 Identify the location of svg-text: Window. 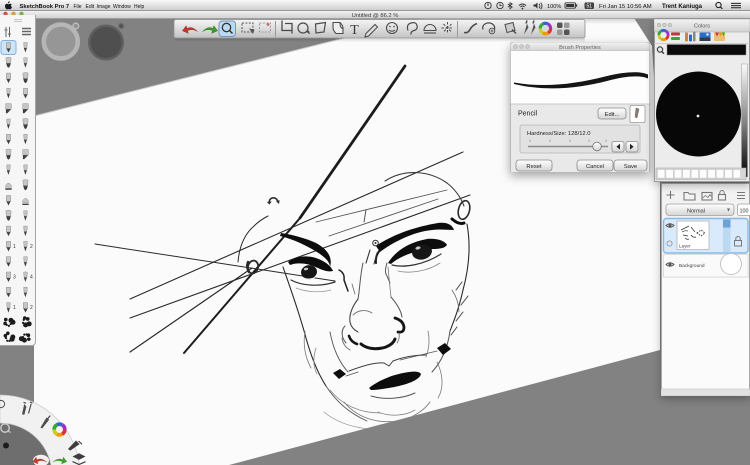
(122, 7).